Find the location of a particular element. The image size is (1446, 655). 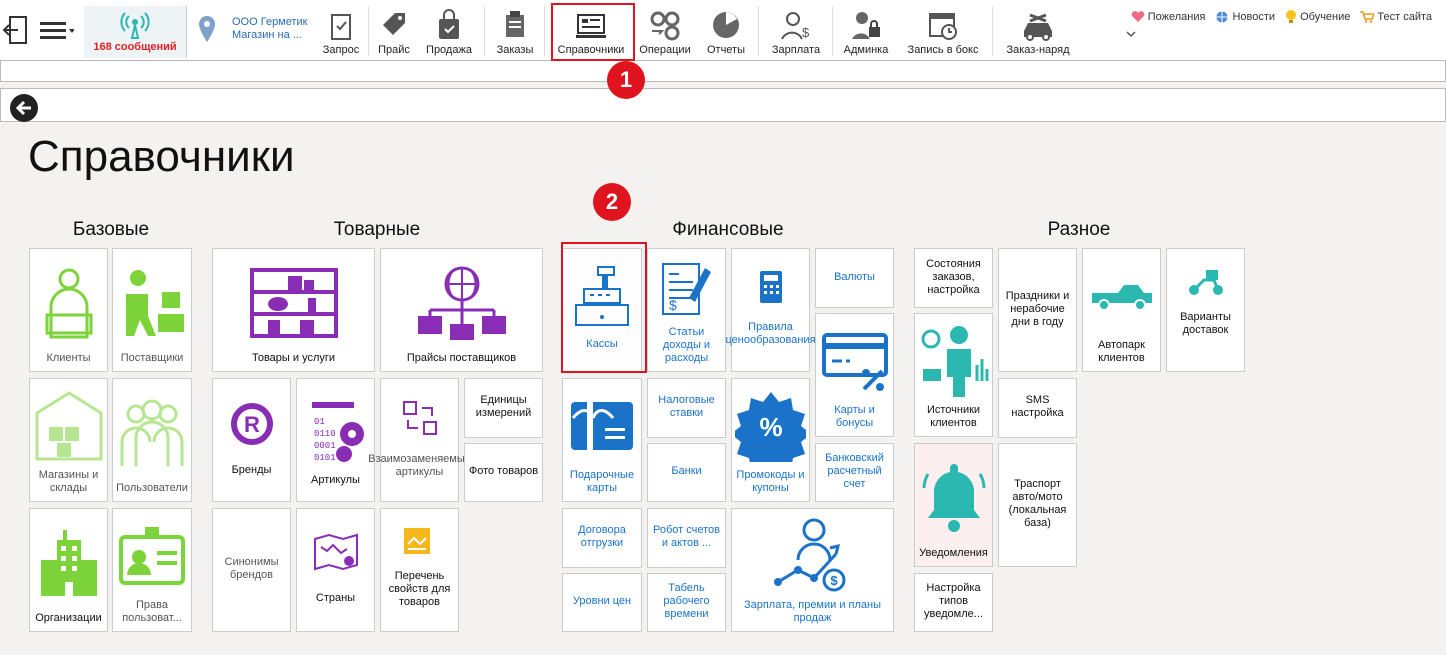

tile-price-levels-label: Уровни цен is located at coordinates (602, 601).